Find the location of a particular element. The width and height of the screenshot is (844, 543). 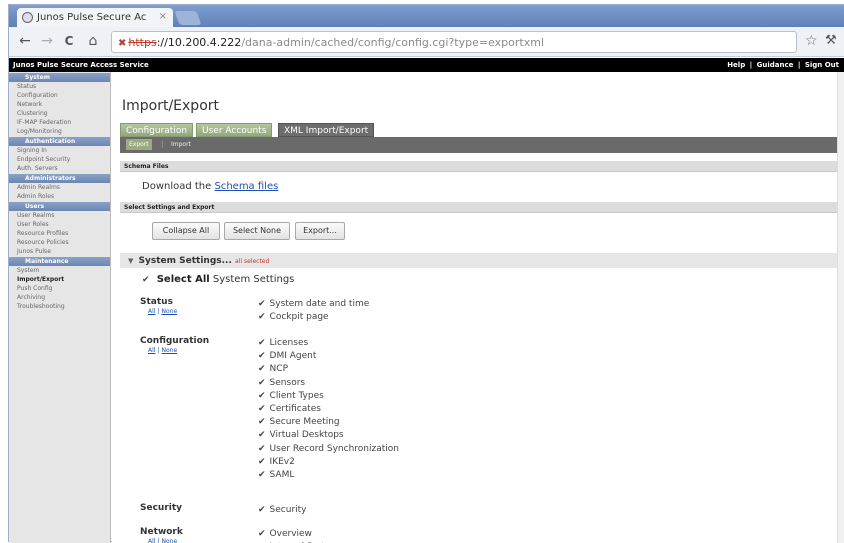

setting-option: ✔ NCP is located at coordinates (273, 369).